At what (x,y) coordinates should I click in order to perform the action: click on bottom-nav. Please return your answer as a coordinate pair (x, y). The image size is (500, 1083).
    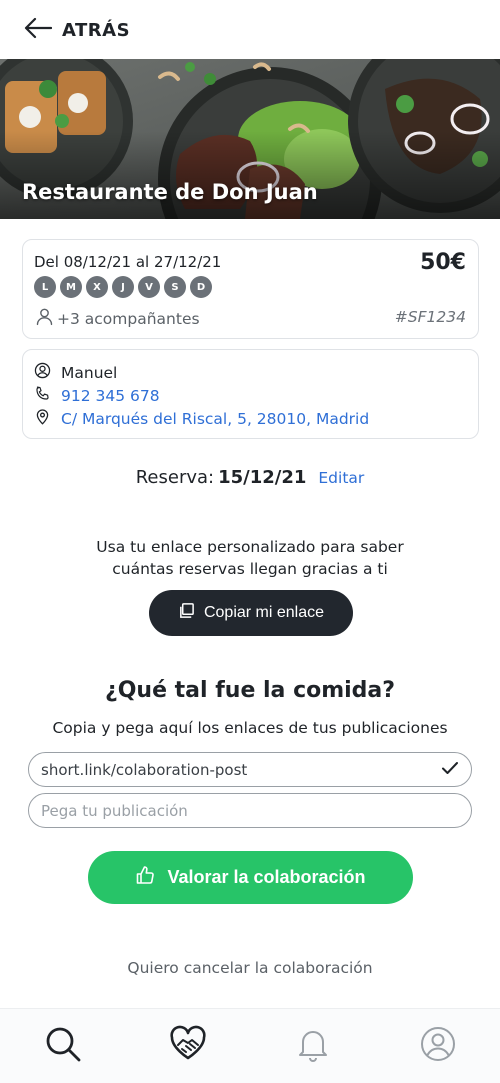
    Looking at the image, I should click on (250, 1045).